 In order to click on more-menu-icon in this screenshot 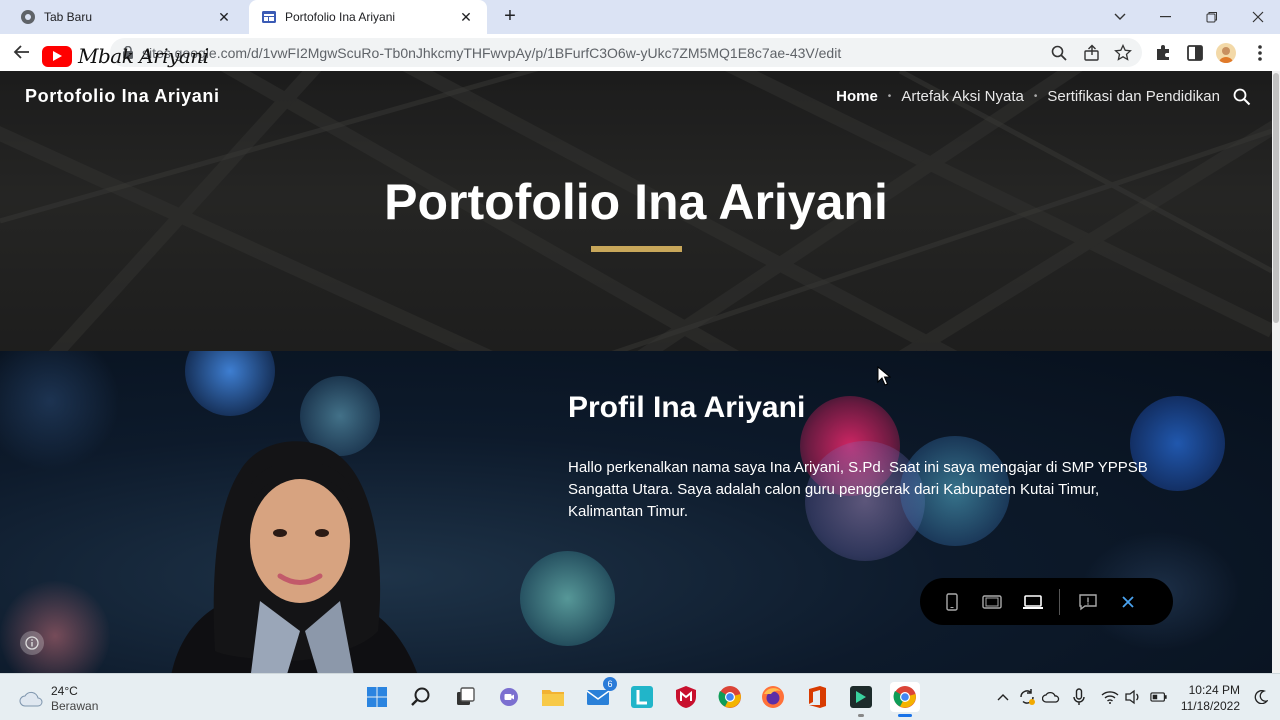, I will do `click(1260, 53)`.